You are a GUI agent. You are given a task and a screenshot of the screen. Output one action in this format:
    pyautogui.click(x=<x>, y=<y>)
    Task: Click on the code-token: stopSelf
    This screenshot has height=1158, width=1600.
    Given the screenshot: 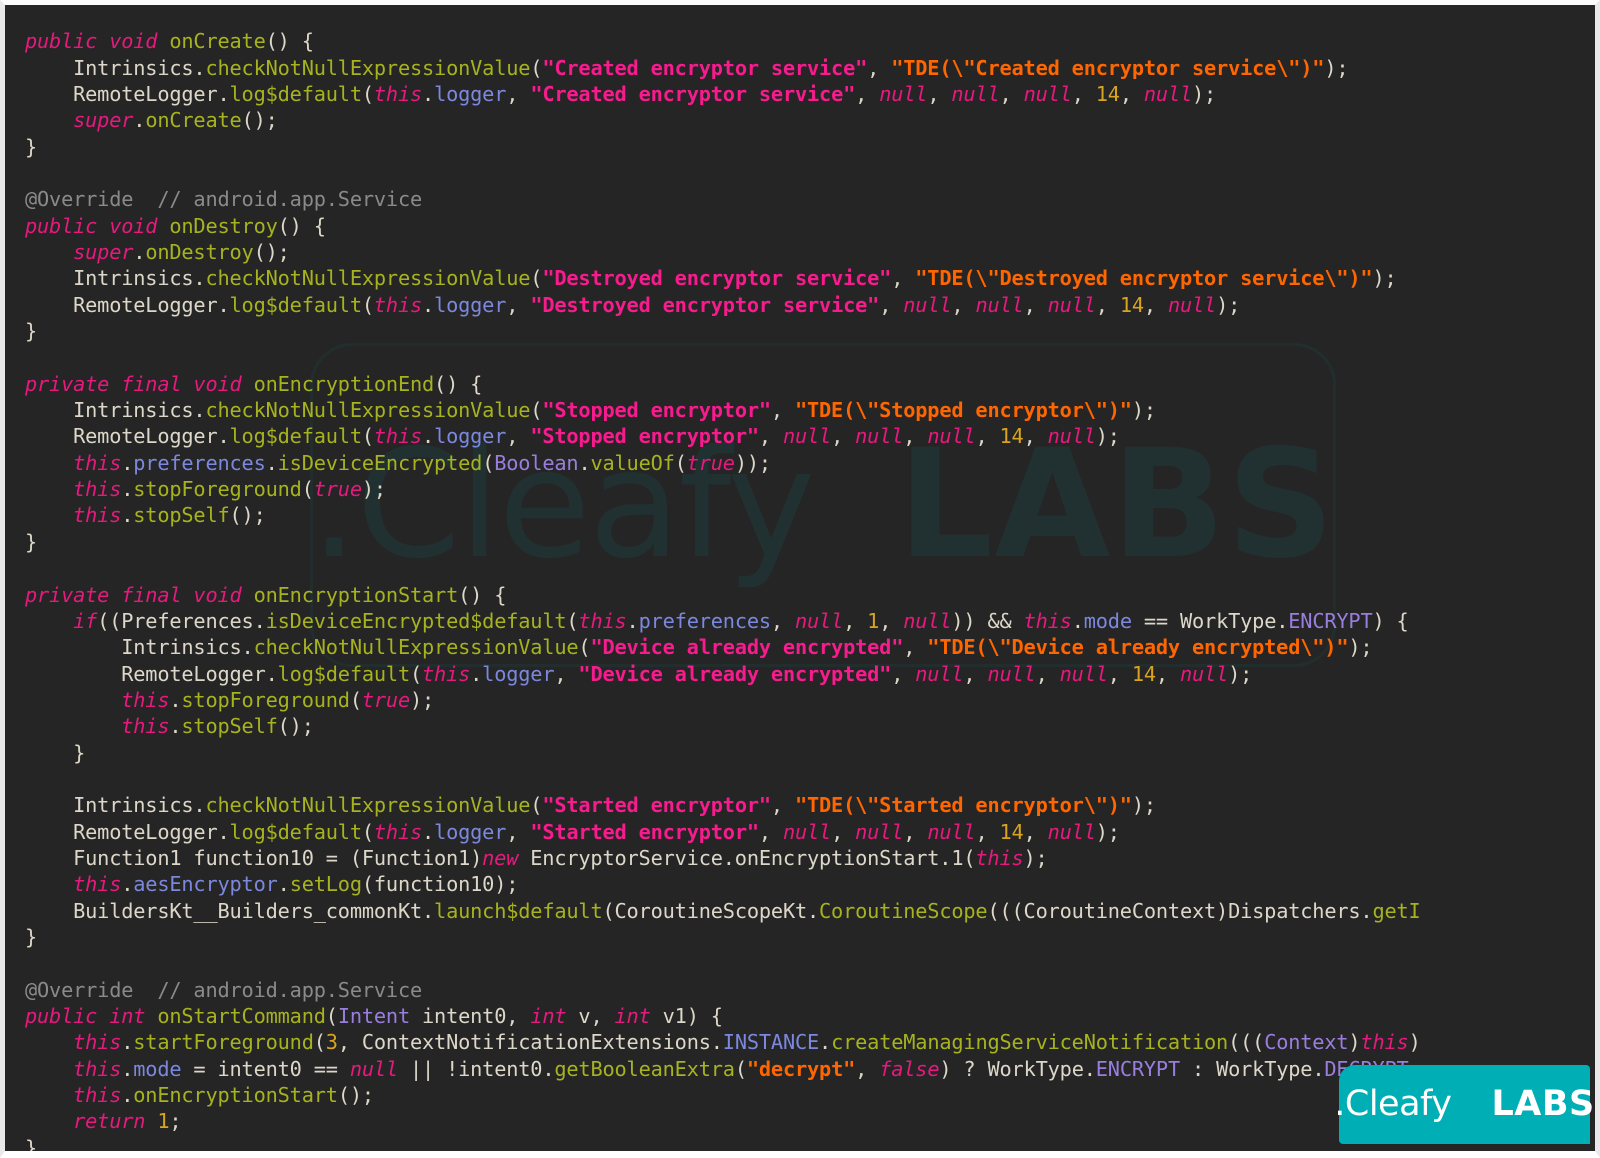 What is the action you would take?
    pyautogui.click(x=181, y=515)
    